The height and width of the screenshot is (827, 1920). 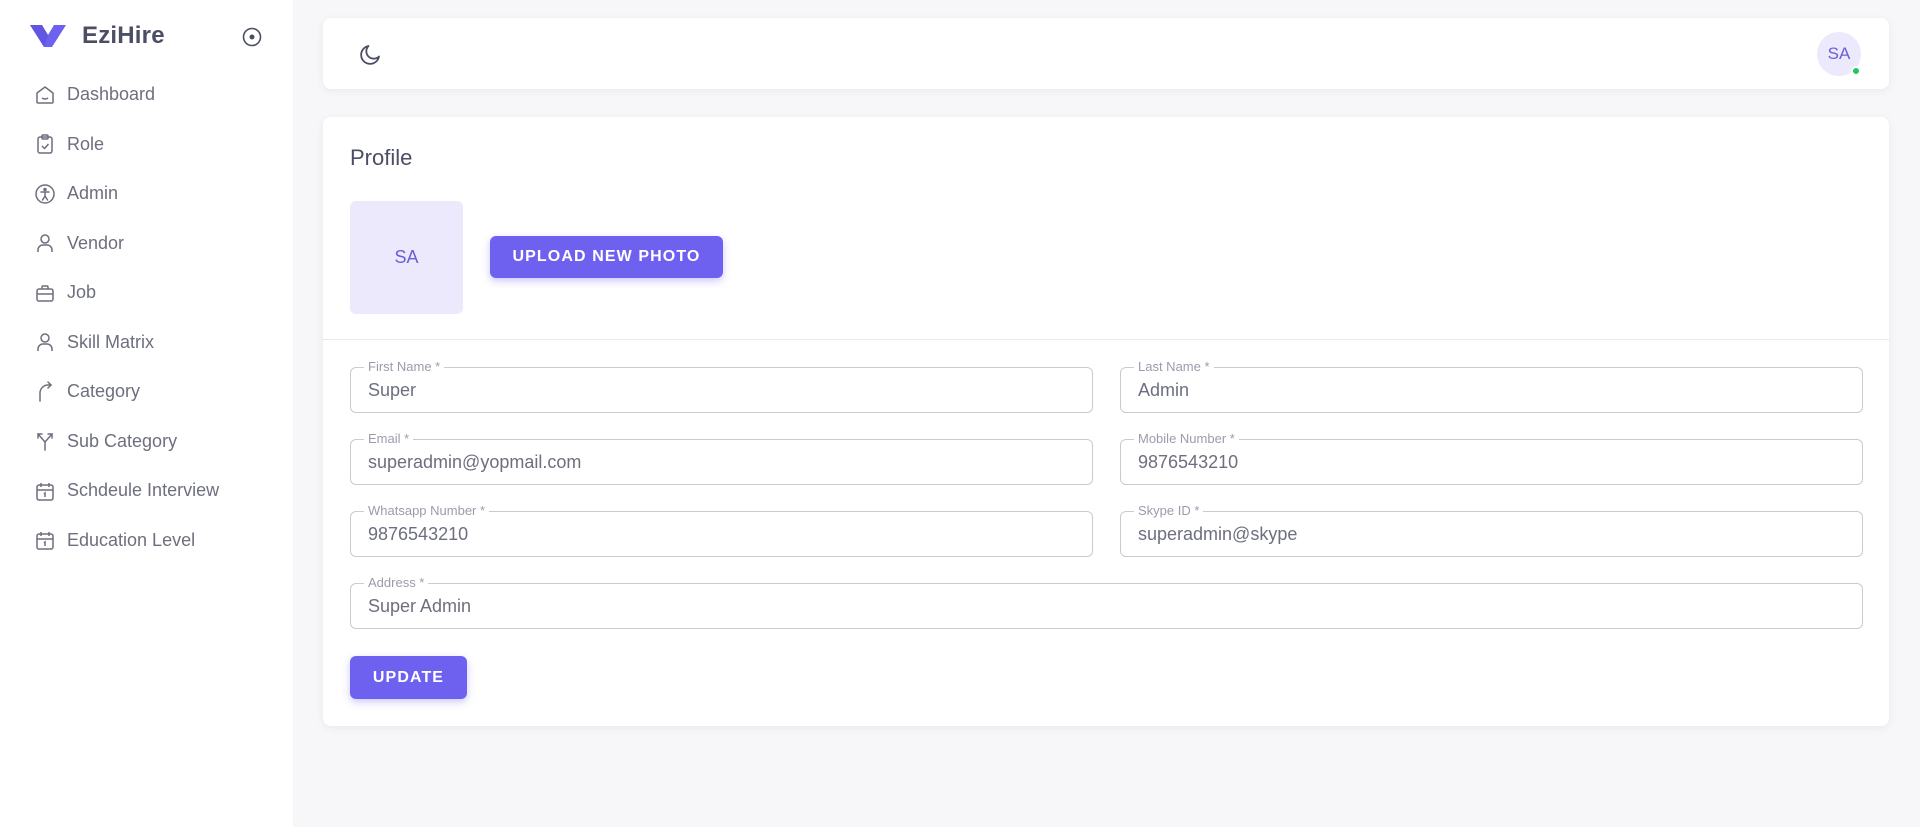 I want to click on accessibility-icon, so click(x=45, y=194).